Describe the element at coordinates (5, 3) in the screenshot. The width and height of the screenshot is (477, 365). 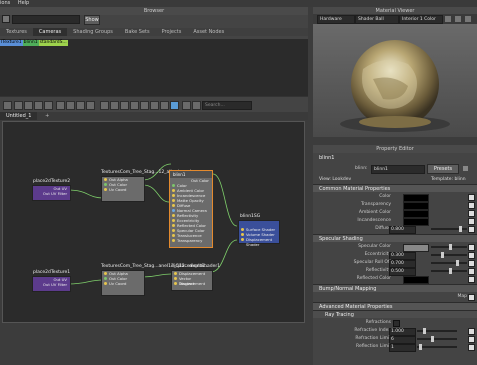
I see `menu-item-ions: ions` at that location.